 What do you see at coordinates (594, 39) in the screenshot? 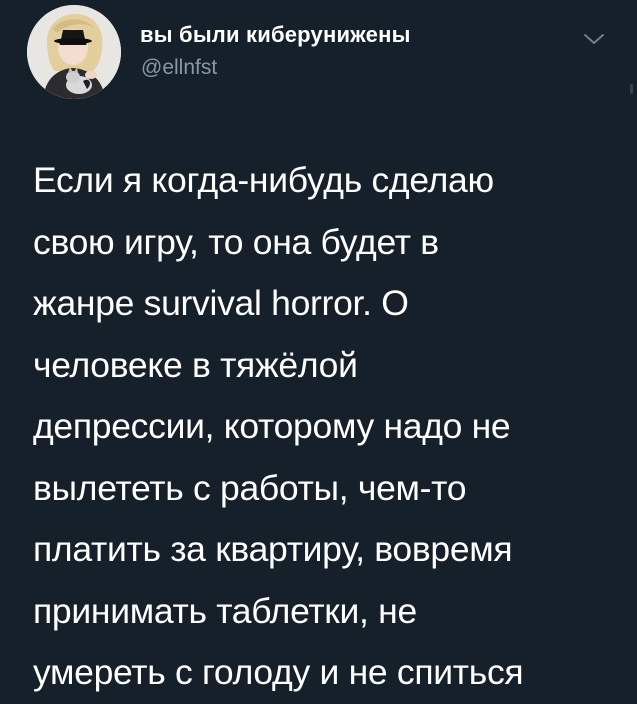
I see `chevron-down-icon` at bounding box center [594, 39].